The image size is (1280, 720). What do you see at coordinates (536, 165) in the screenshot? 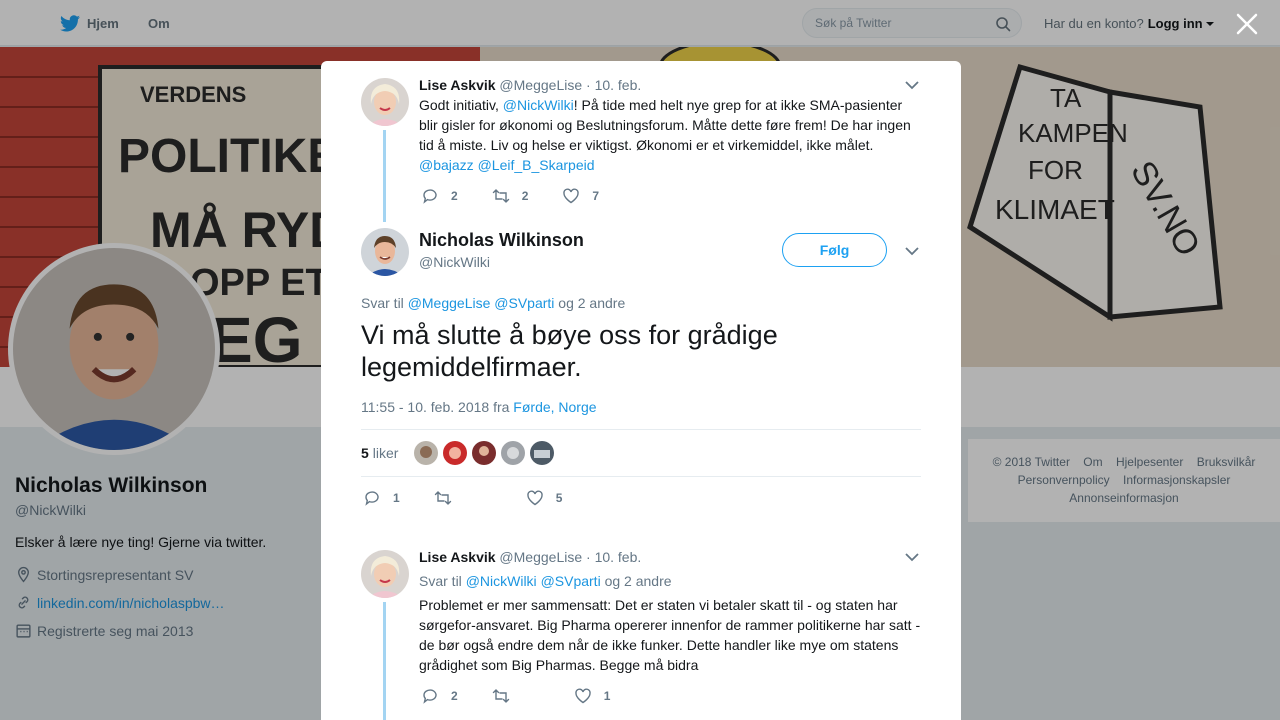
I see `mention-link: @Leif_B_Skarpeid` at bounding box center [536, 165].